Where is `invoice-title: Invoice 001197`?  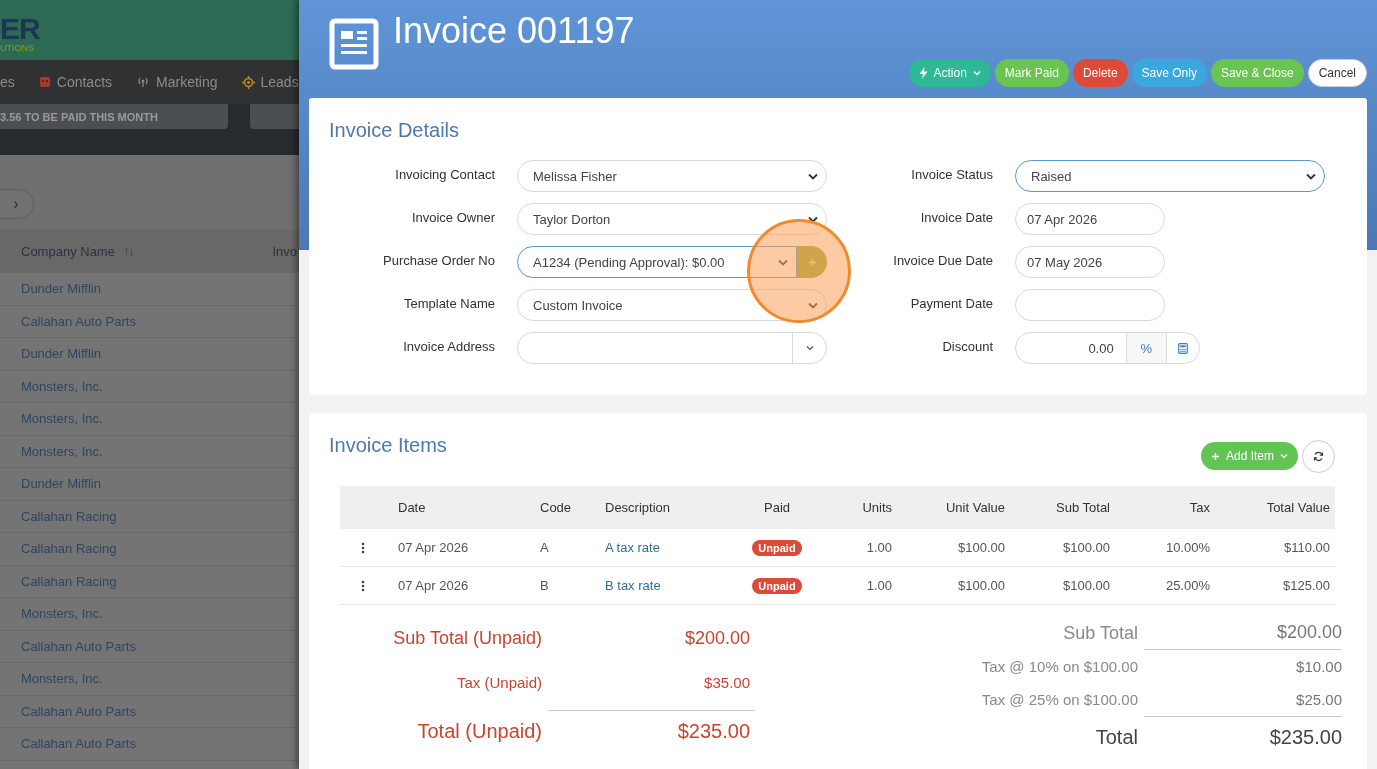 invoice-title: Invoice 001197 is located at coordinates (514, 31).